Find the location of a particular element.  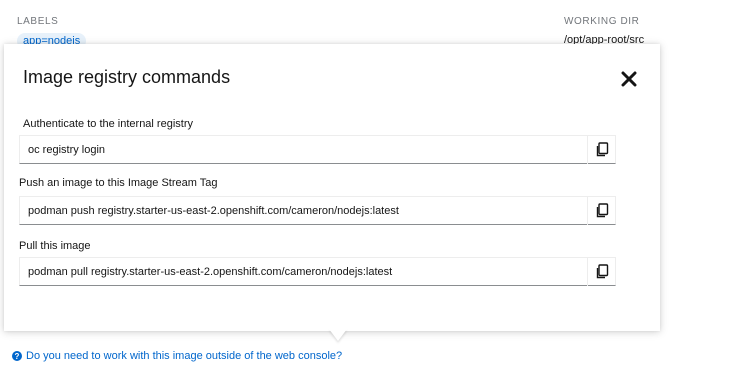

popover-title: Image registry commands is located at coordinates (127, 77).